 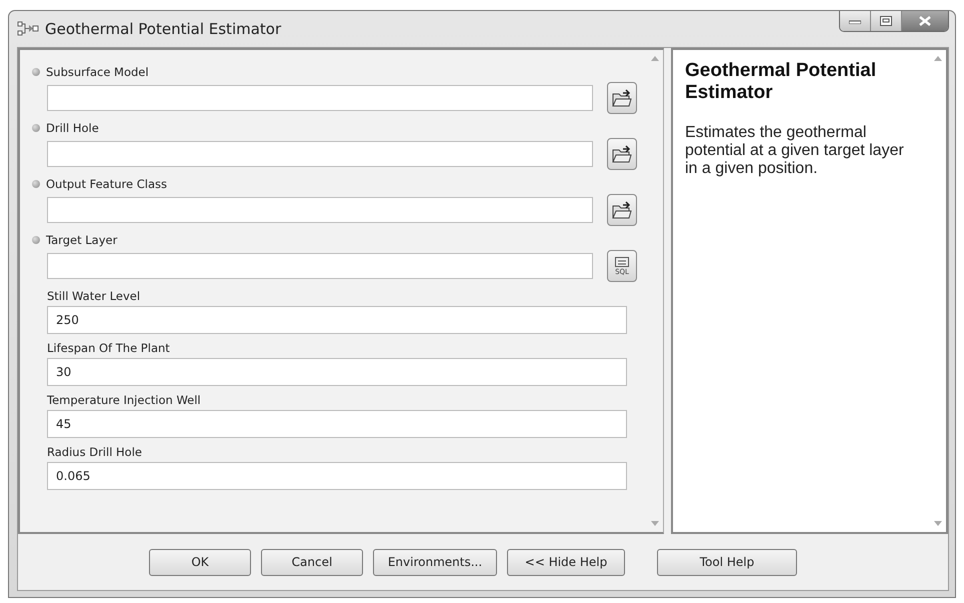 What do you see at coordinates (337, 320) in the screenshot?
I see `text-field: 250` at bounding box center [337, 320].